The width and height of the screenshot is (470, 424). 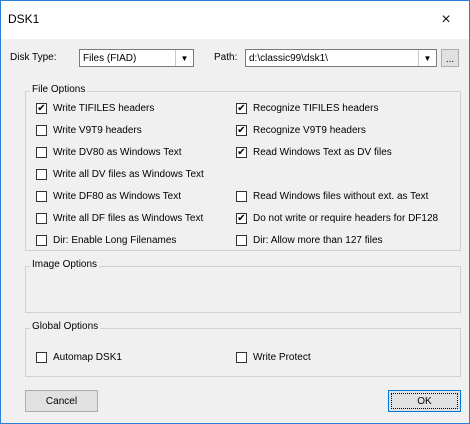 I want to click on path-select: d:\classic99\dsk1\ ▼, so click(x=341, y=58).